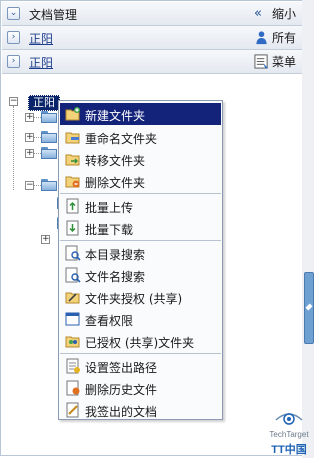 The height and width of the screenshot is (458, 320). I want to click on menu-item-folder-share: 文件夹授权 (共享), so click(140, 297).